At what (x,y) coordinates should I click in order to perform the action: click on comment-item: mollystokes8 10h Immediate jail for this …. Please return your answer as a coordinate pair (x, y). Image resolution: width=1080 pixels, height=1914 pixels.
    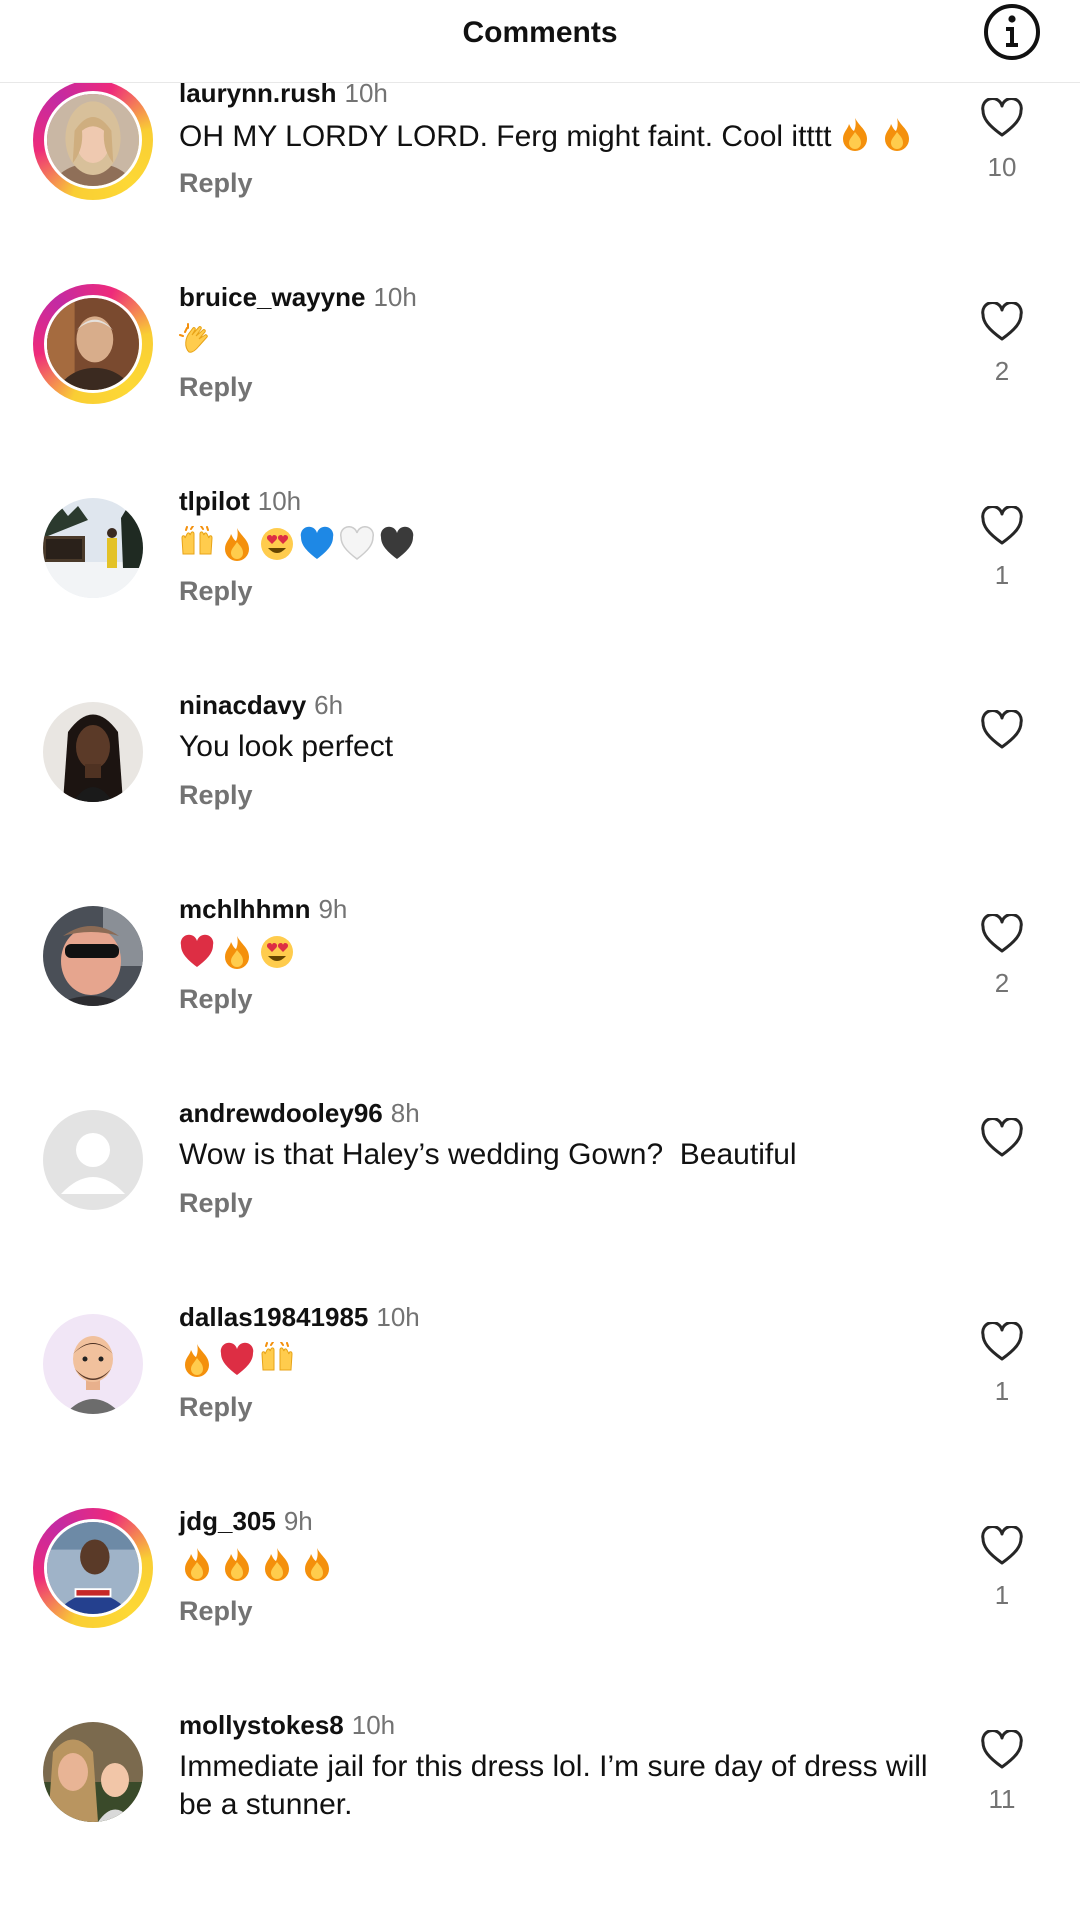
    Looking at the image, I should click on (540, 1812).